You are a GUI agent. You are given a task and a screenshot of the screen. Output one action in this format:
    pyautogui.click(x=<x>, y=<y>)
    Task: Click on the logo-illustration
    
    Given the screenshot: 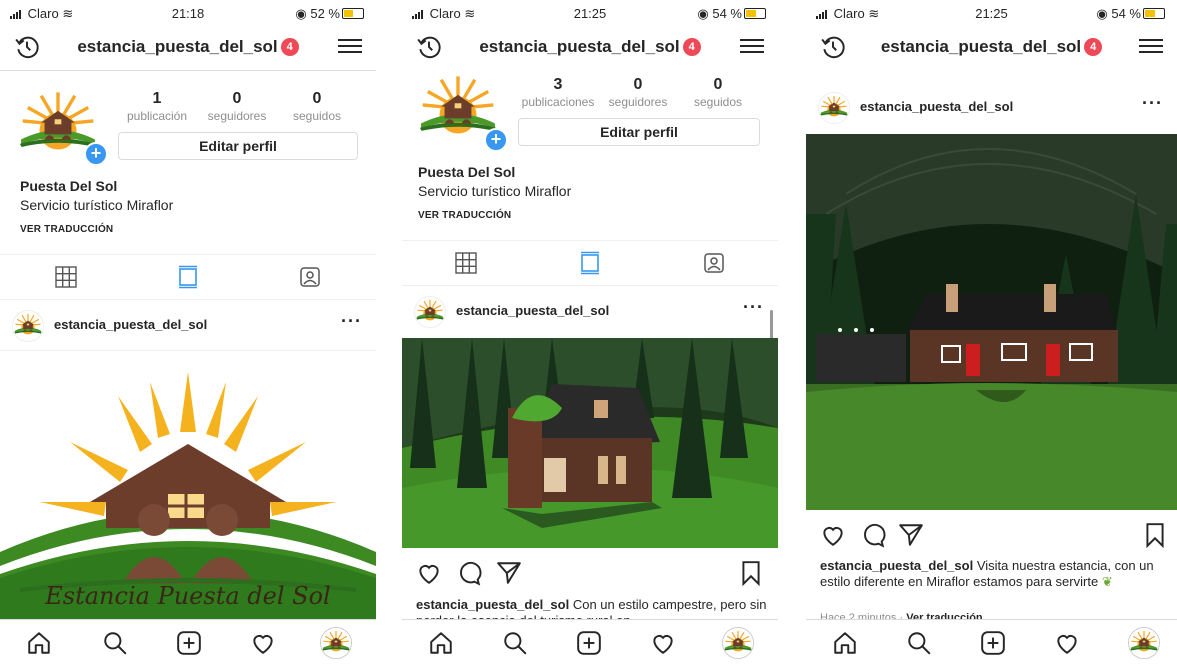 What is the action you would take?
    pyautogui.click(x=188, y=486)
    